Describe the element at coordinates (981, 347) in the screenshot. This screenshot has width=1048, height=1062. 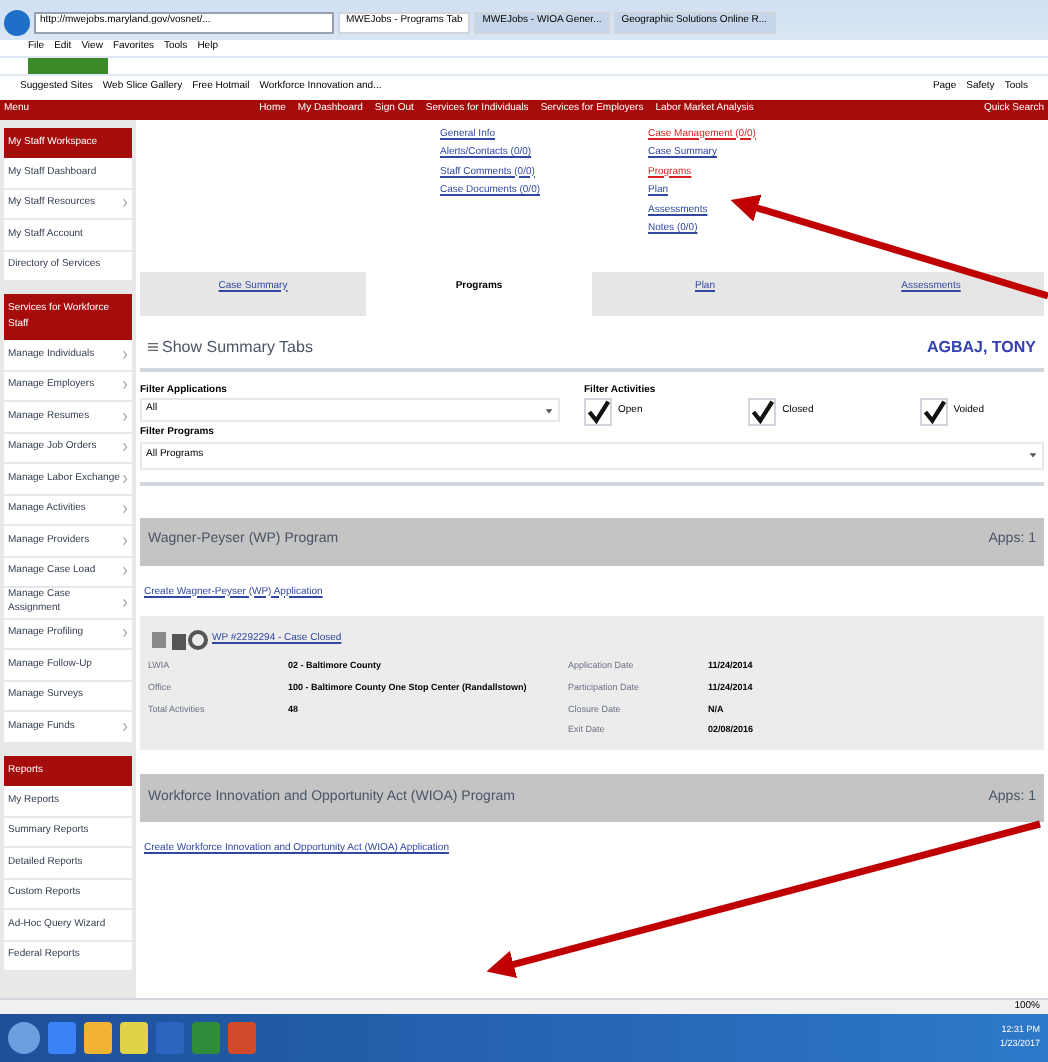
I see `person-name: AGBAJ, TONY` at that location.